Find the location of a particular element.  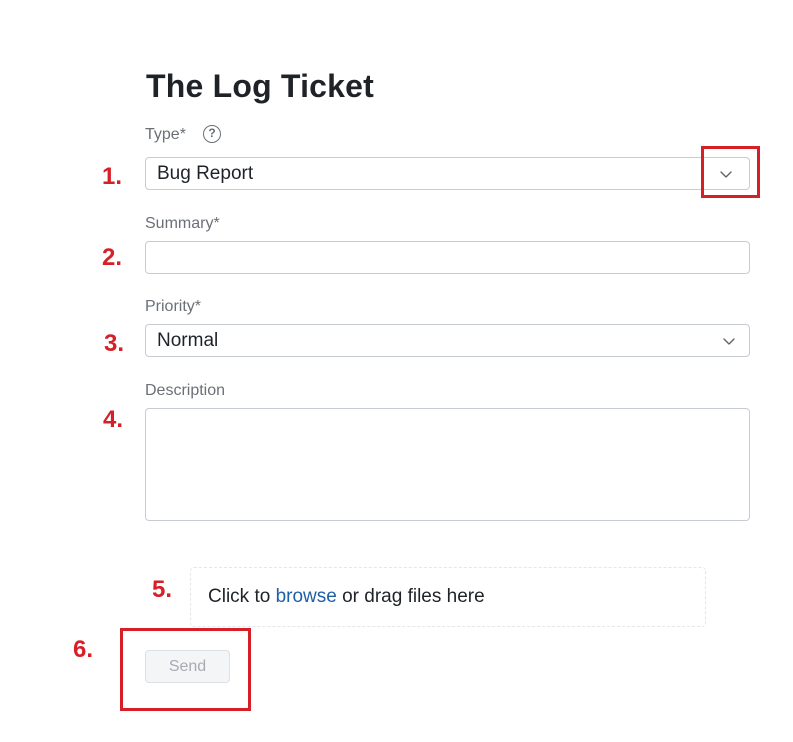

file-dropzone: Click to browse or drag files here is located at coordinates (448, 597).